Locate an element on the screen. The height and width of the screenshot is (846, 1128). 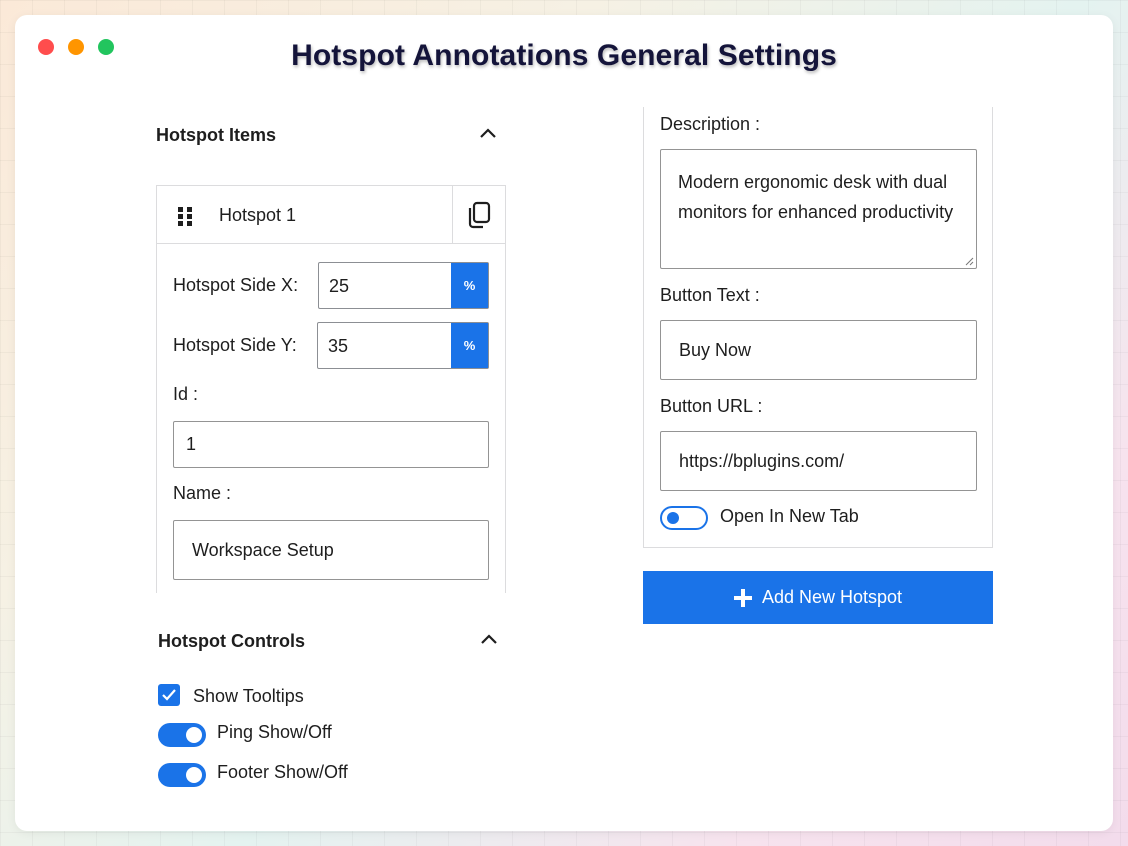
button-url-label: Button URL : is located at coordinates (711, 406).